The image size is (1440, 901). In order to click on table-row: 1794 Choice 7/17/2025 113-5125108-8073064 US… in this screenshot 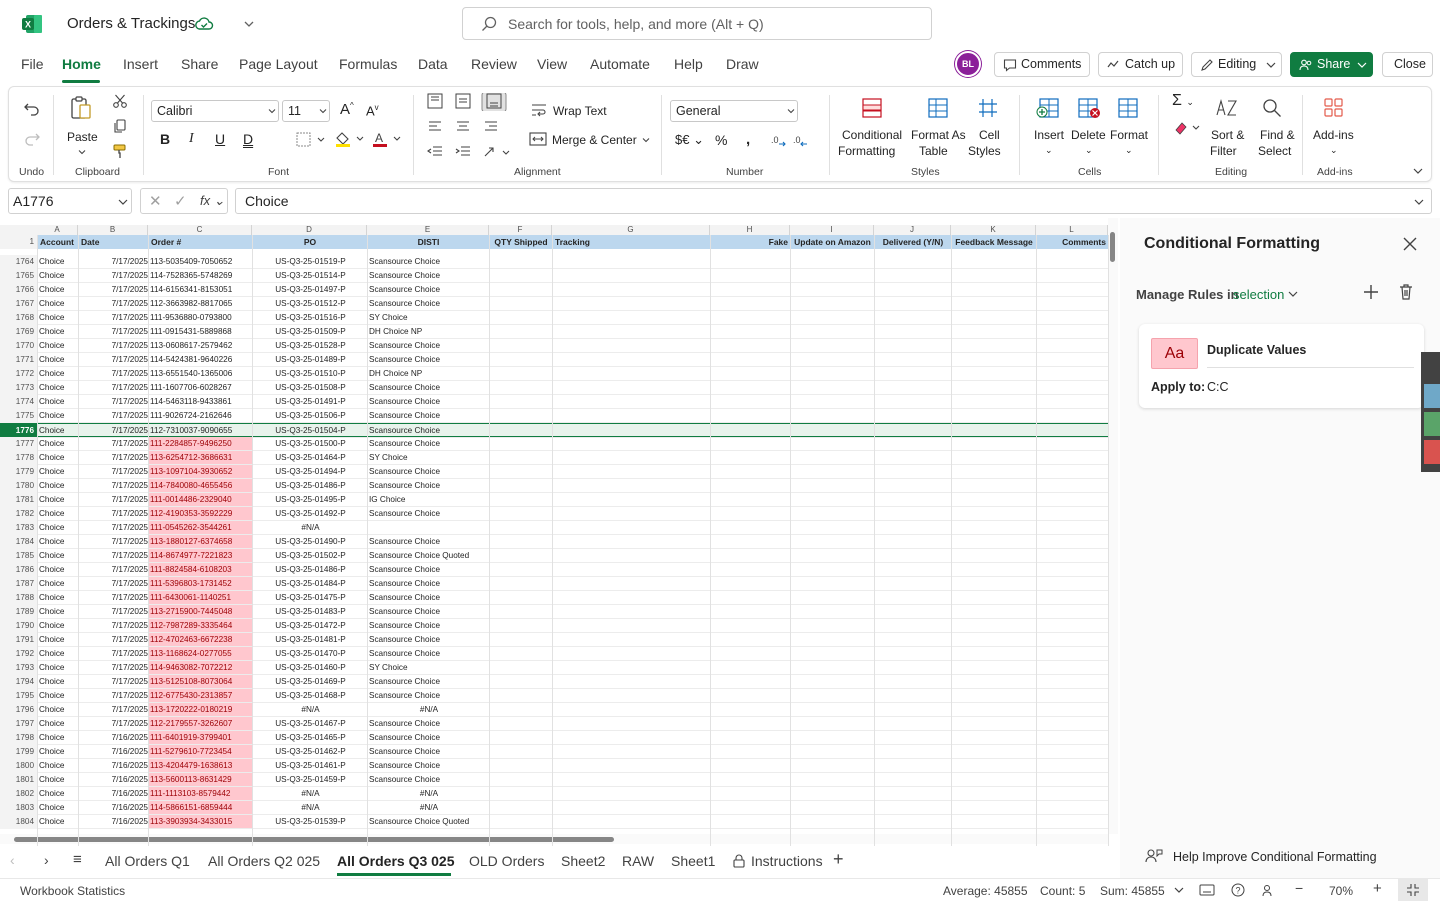, I will do `click(554, 682)`.